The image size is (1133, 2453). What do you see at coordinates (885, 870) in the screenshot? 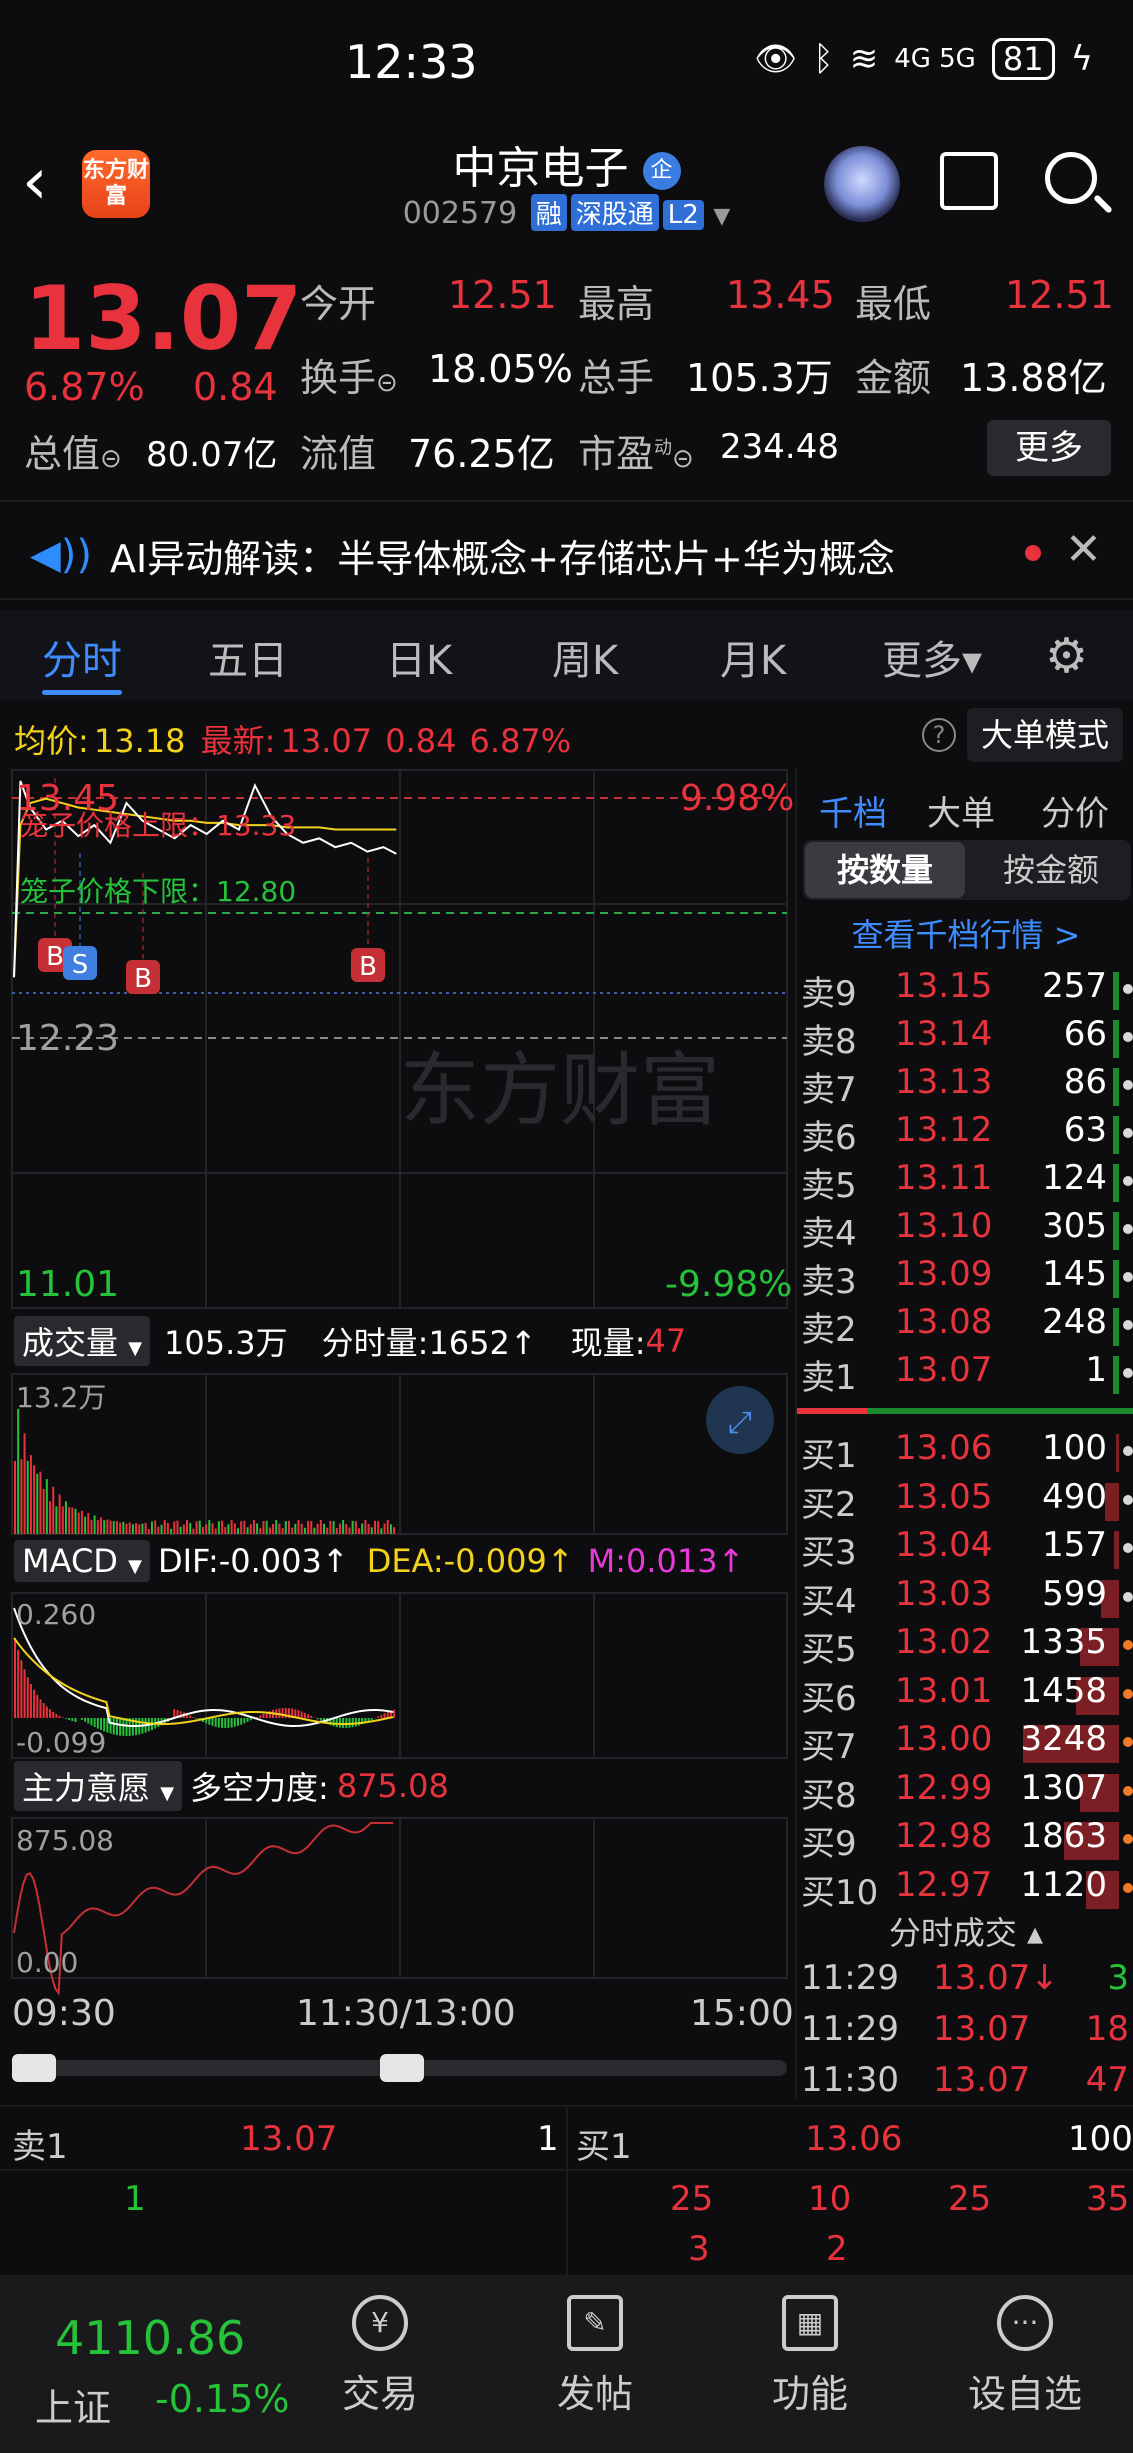
I see `by-quantity-button: 按数量` at bounding box center [885, 870].